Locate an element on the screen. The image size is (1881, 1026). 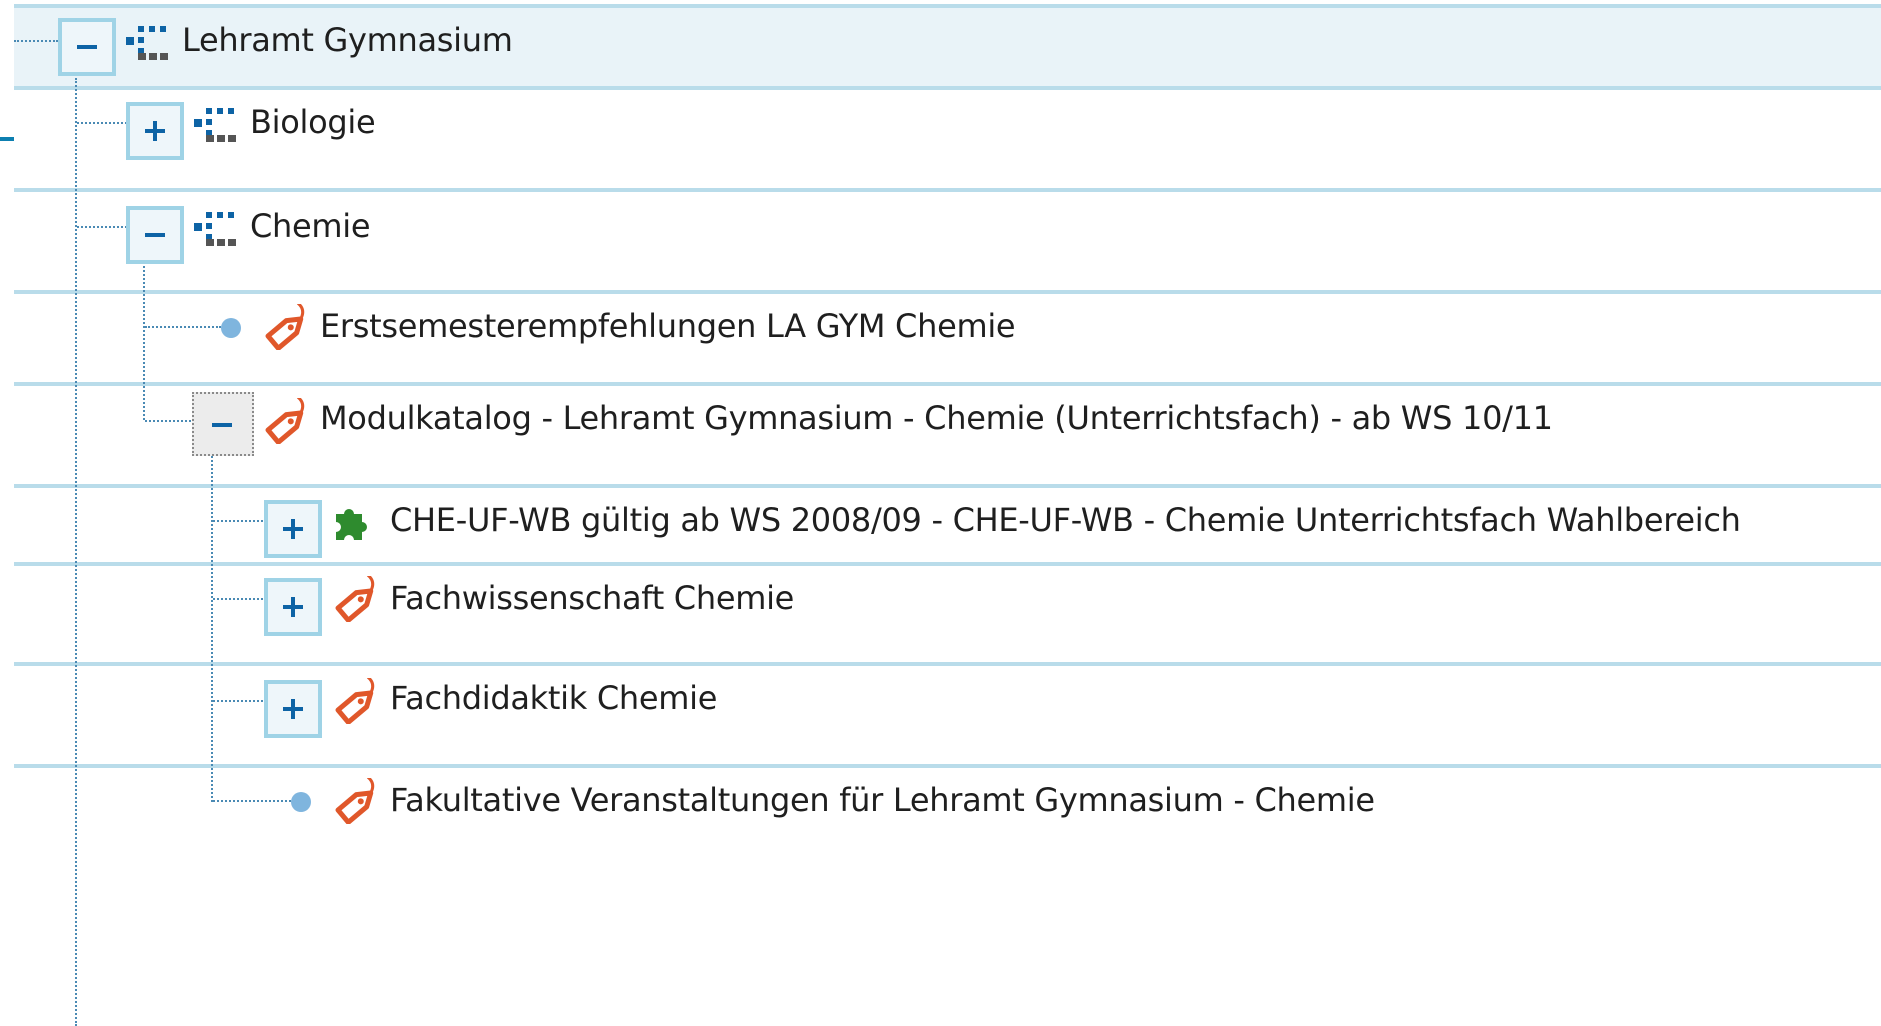
expand-toggle-fachwissenschaft is located at coordinates (293, 607).